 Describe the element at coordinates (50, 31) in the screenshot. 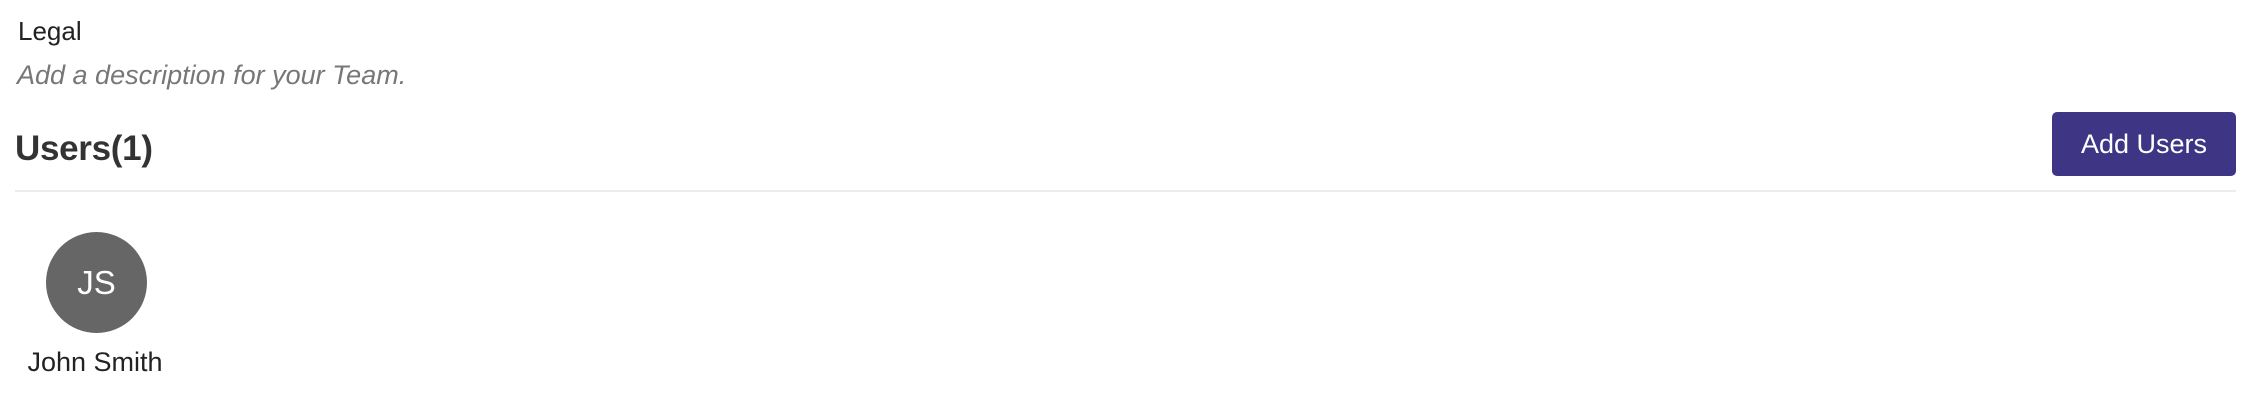

I see `team-name: Legal` at that location.